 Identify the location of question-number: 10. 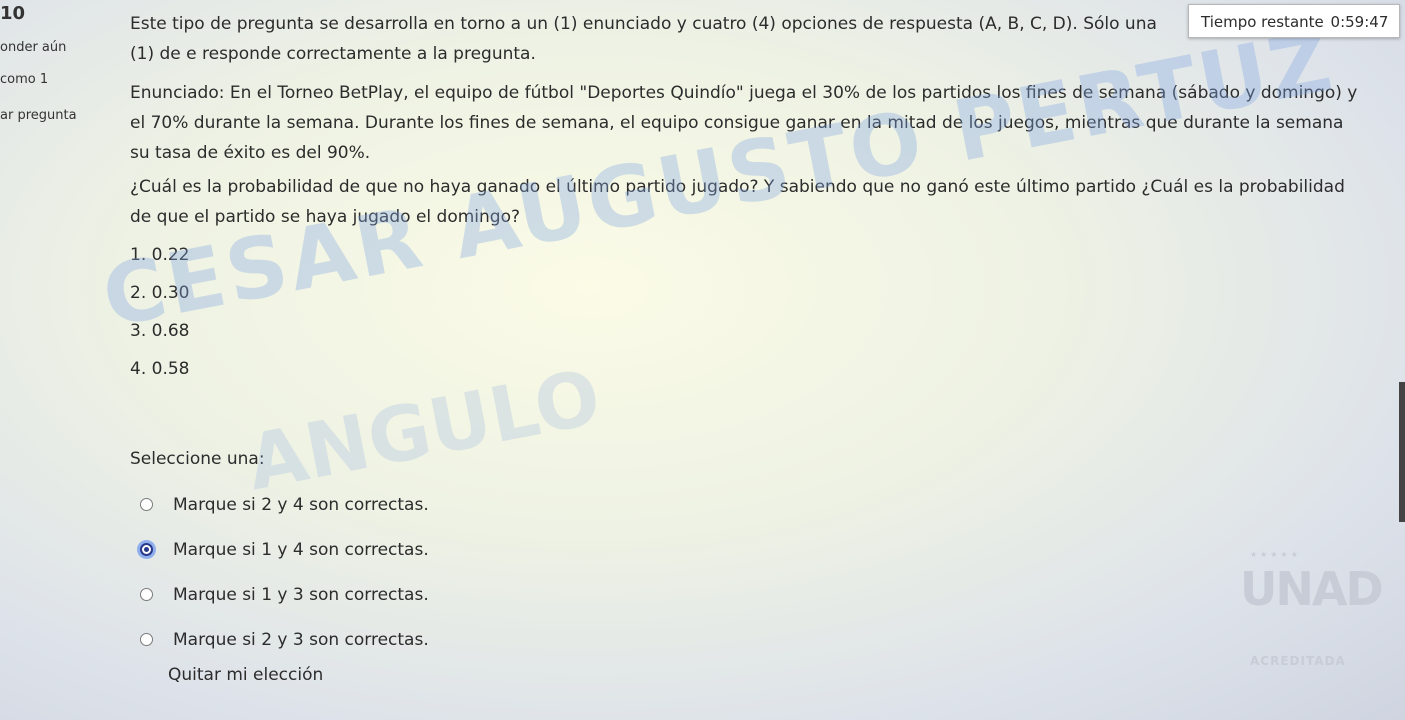
(13, 13).